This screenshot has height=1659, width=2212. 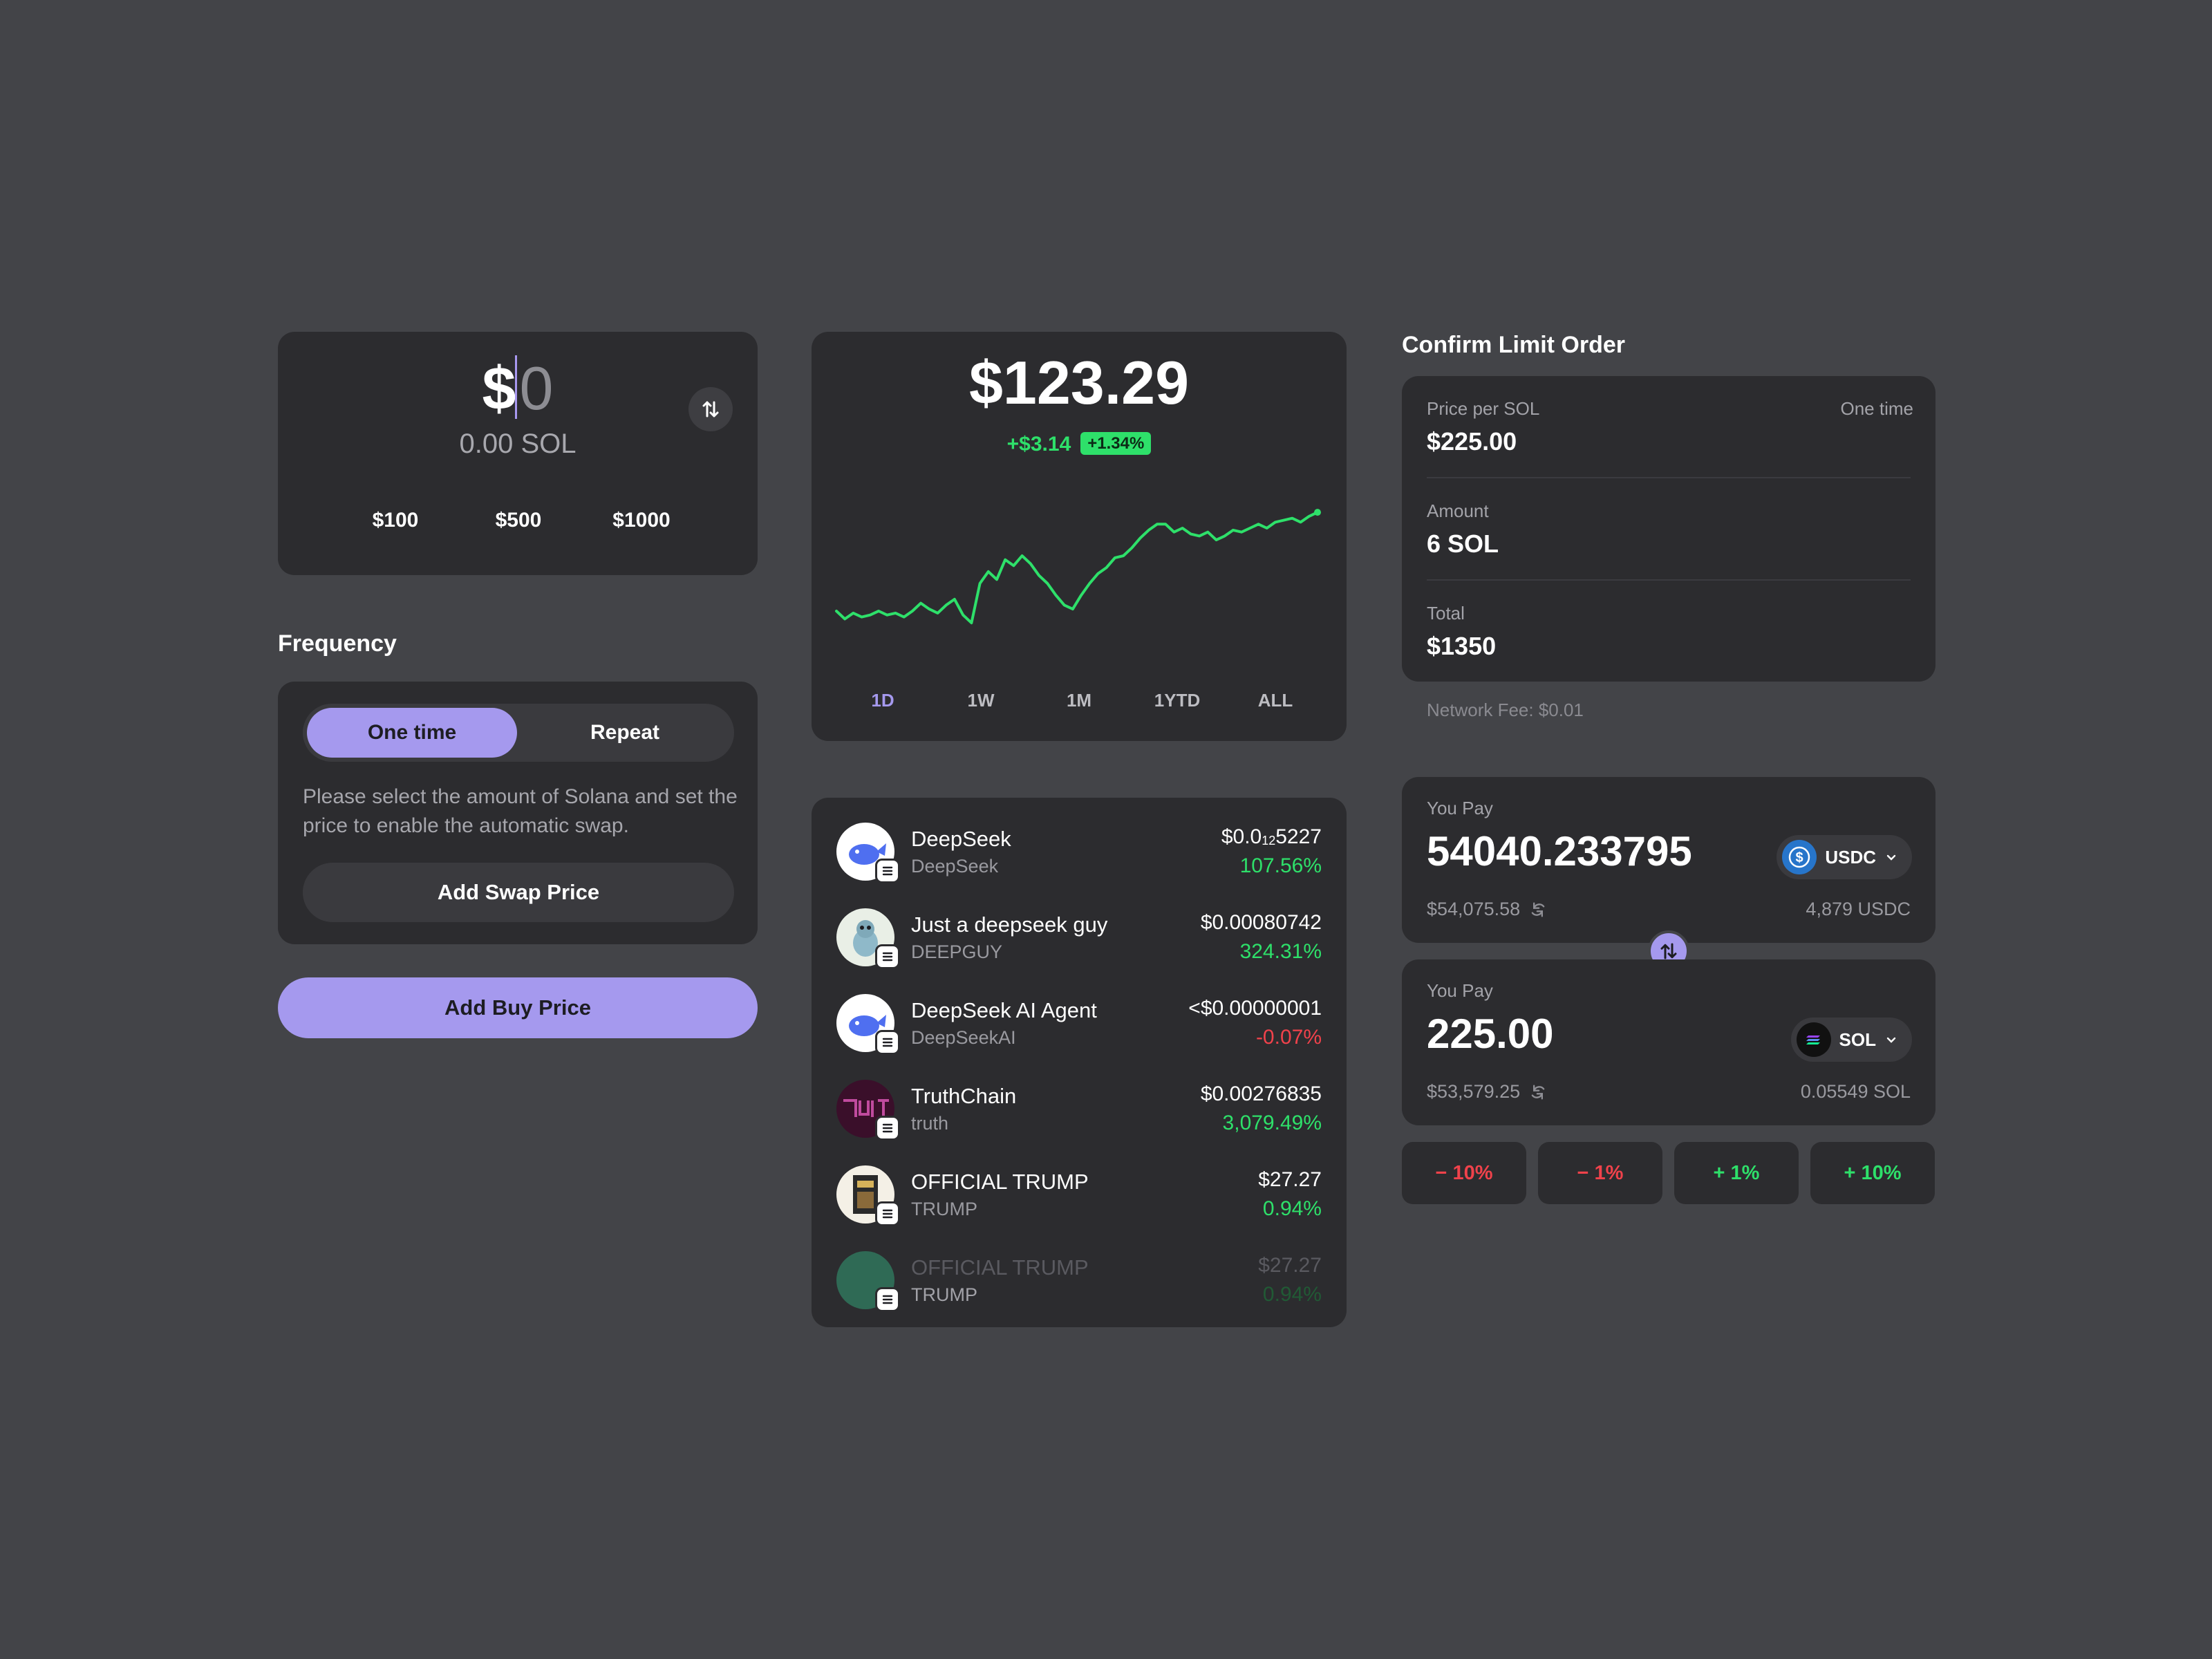 What do you see at coordinates (625, 733) in the screenshot?
I see `frequency-option-repeat: Repeat` at bounding box center [625, 733].